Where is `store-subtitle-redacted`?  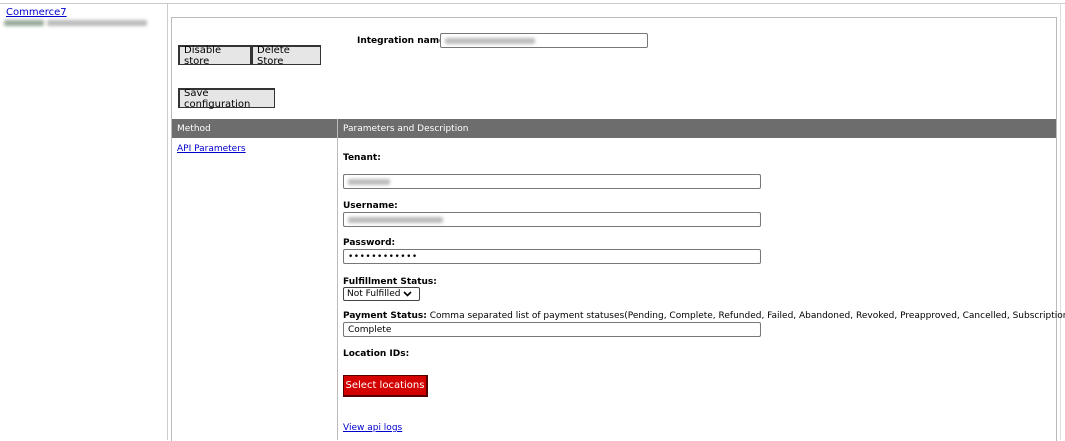
store-subtitle-redacted is located at coordinates (79, 22).